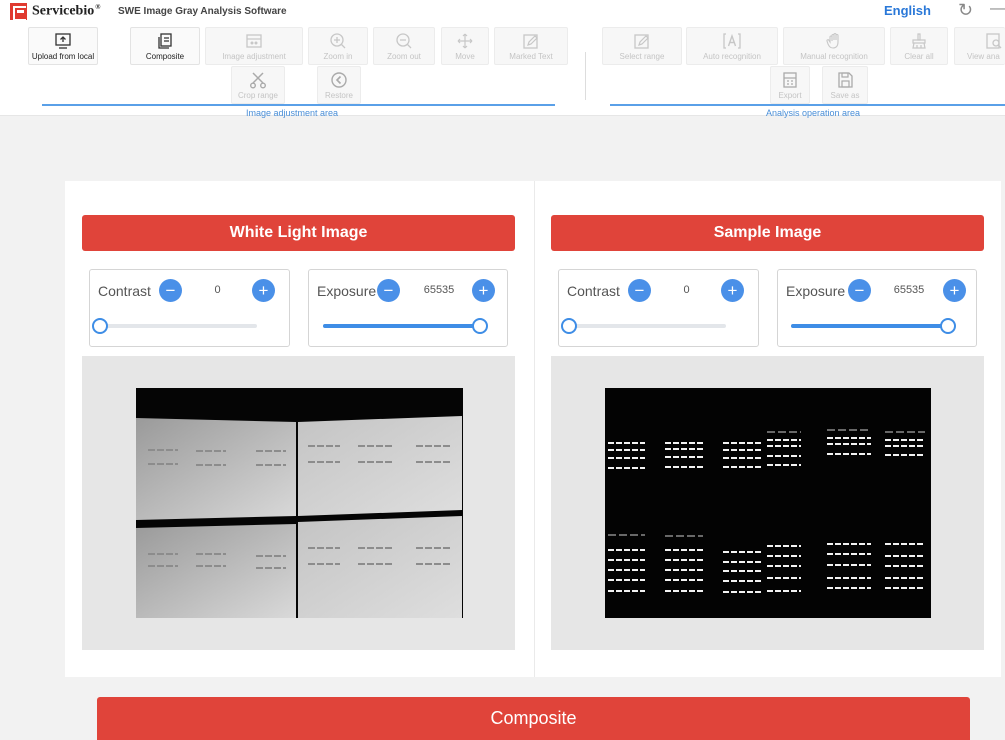  What do you see at coordinates (534, 429) in the screenshot?
I see `panel-divider` at bounding box center [534, 429].